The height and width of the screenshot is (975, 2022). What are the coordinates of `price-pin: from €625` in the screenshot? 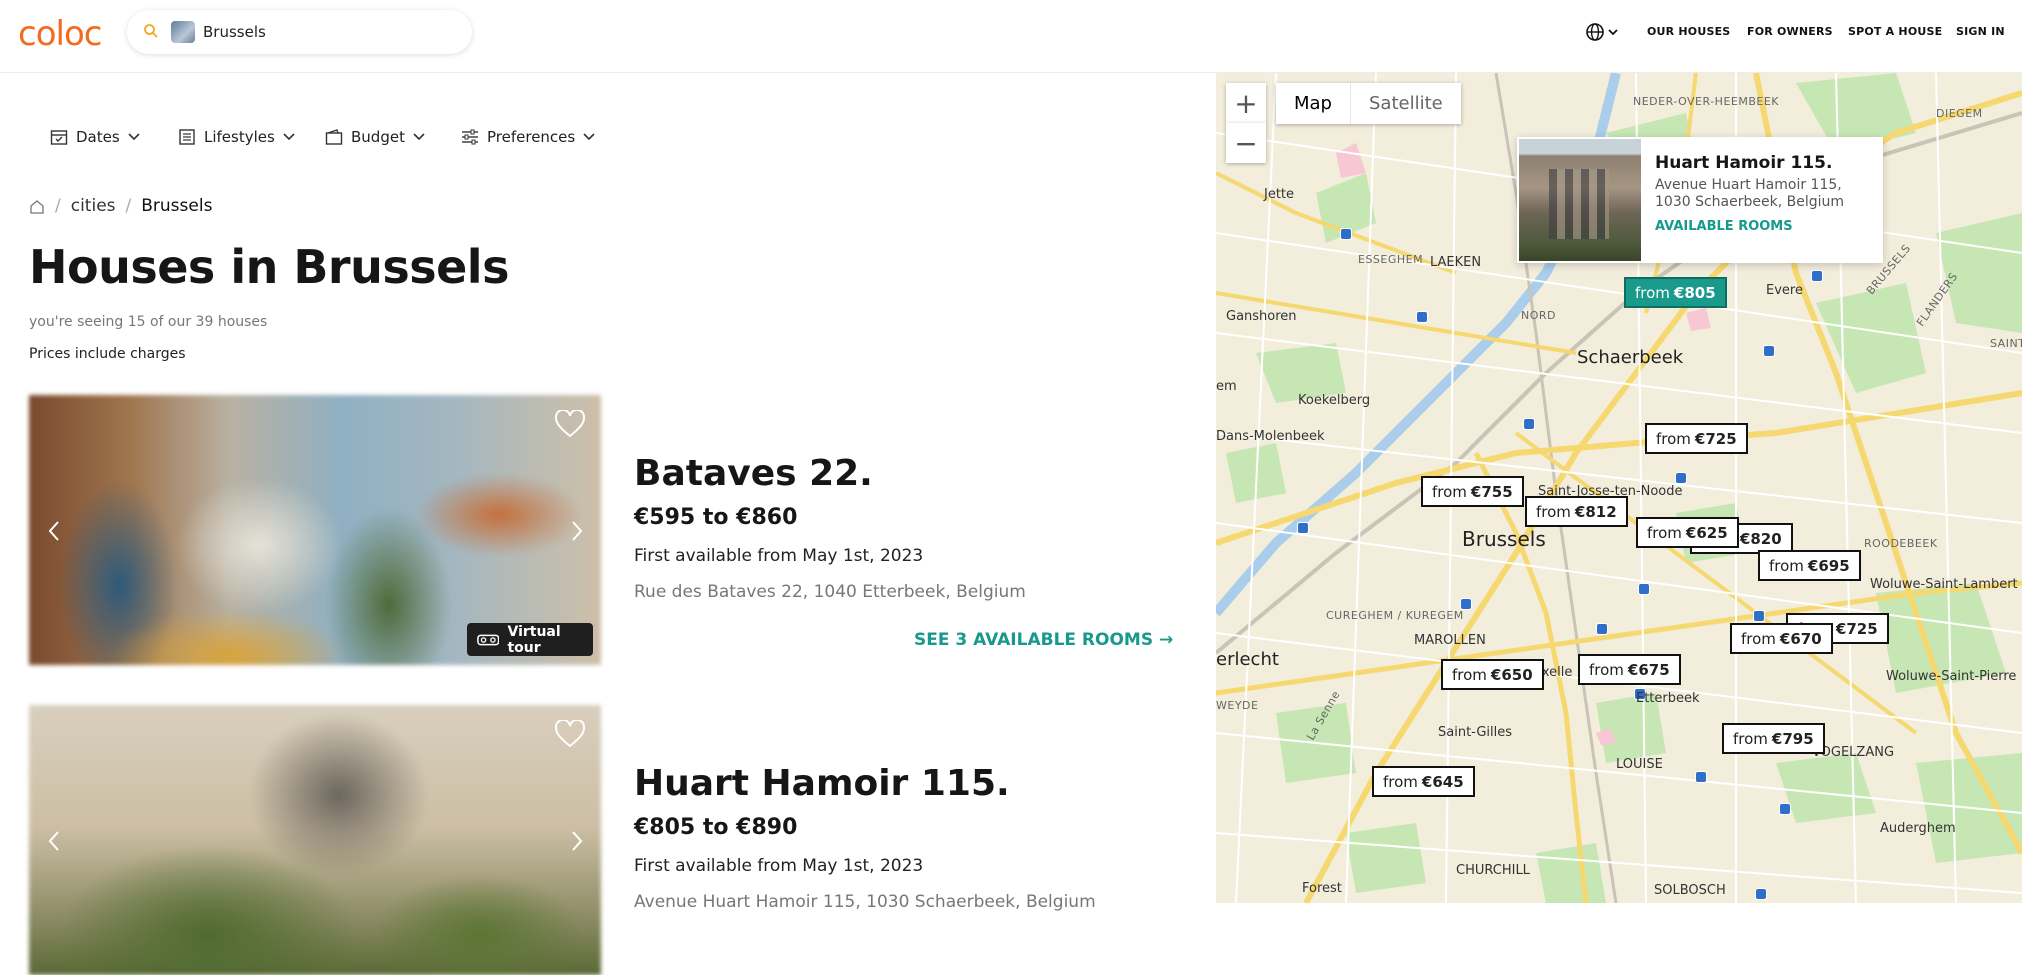 It's located at (1687, 532).